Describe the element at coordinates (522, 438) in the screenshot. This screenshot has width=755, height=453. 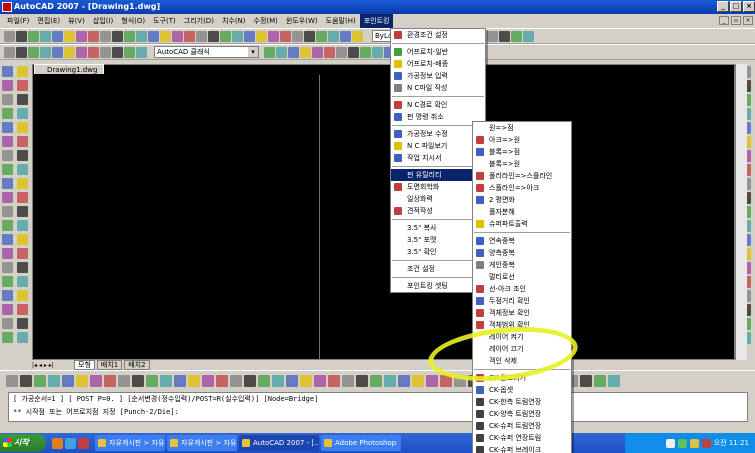
I see `menu_sub-item-27: CK-슈퍼 연장트림` at that location.